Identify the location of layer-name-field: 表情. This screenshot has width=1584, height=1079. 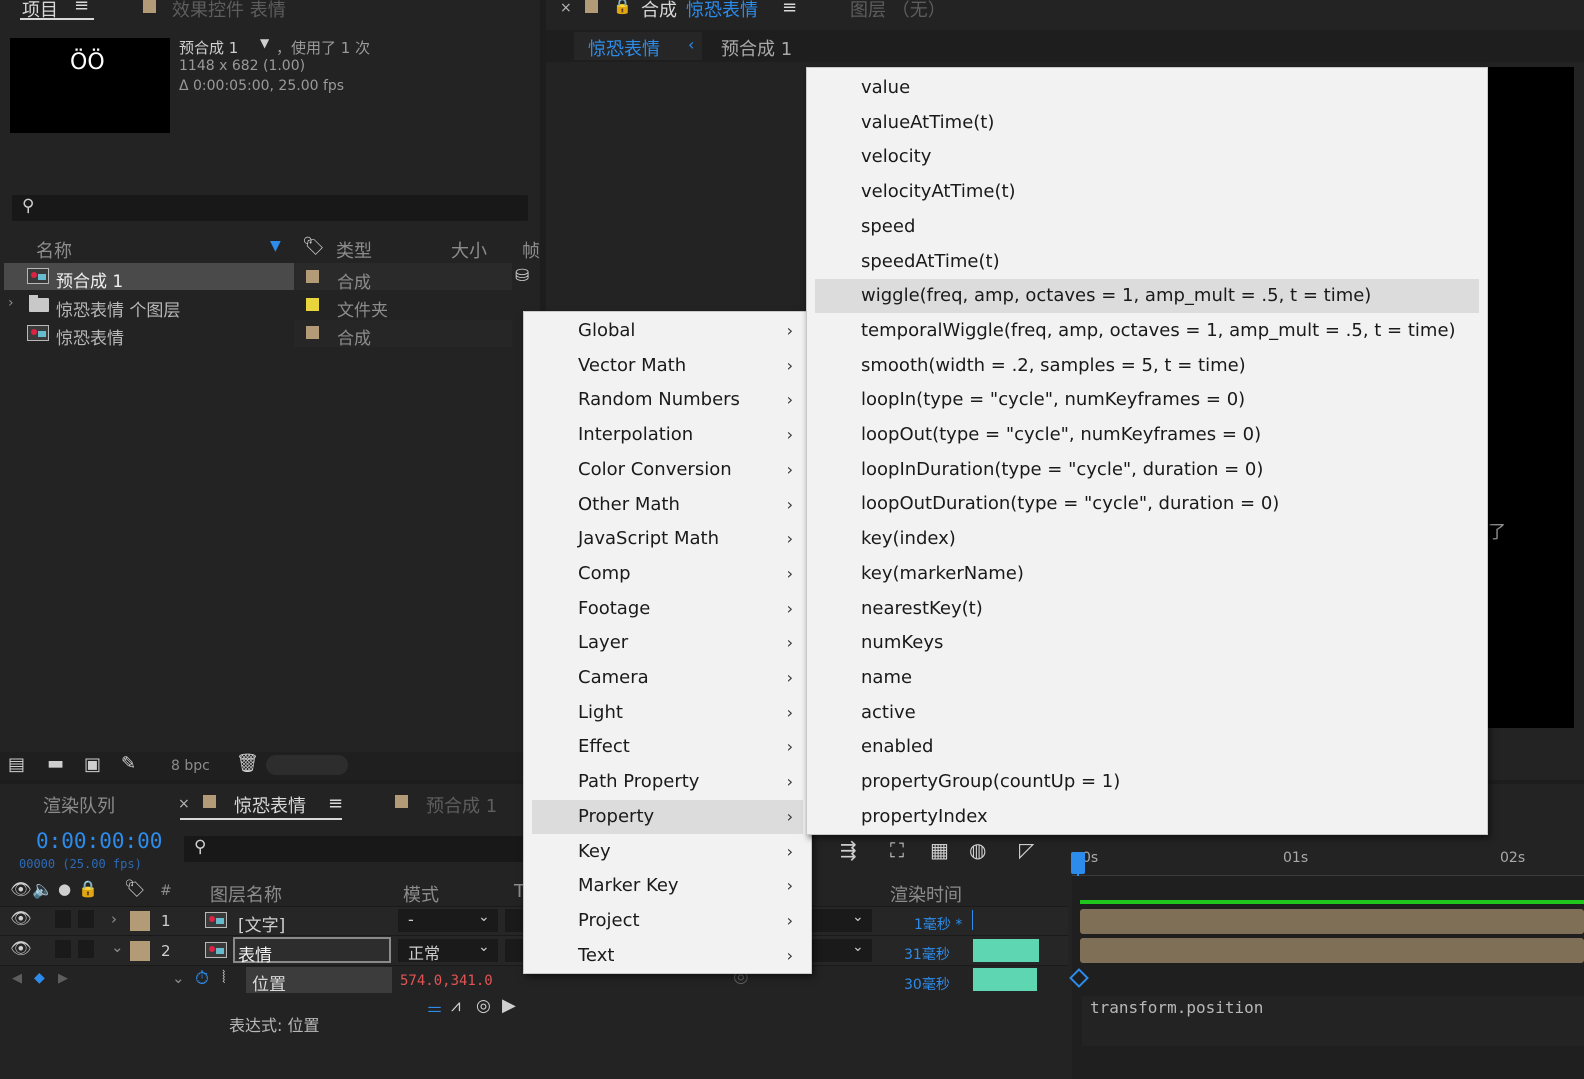
(312, 951).